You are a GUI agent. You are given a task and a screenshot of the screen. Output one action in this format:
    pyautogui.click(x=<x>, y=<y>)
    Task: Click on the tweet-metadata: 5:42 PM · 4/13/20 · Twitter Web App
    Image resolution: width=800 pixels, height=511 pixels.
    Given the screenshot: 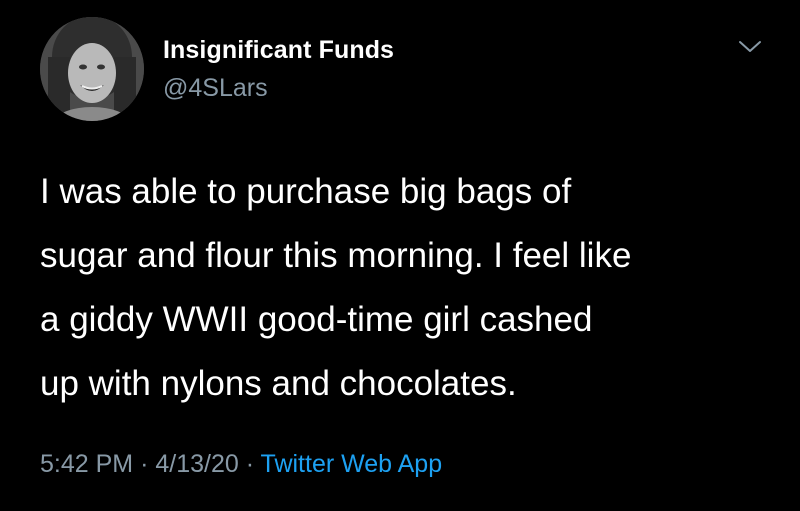 What is the action you would take?
    pyautogui.click(x=241, y=464)
    